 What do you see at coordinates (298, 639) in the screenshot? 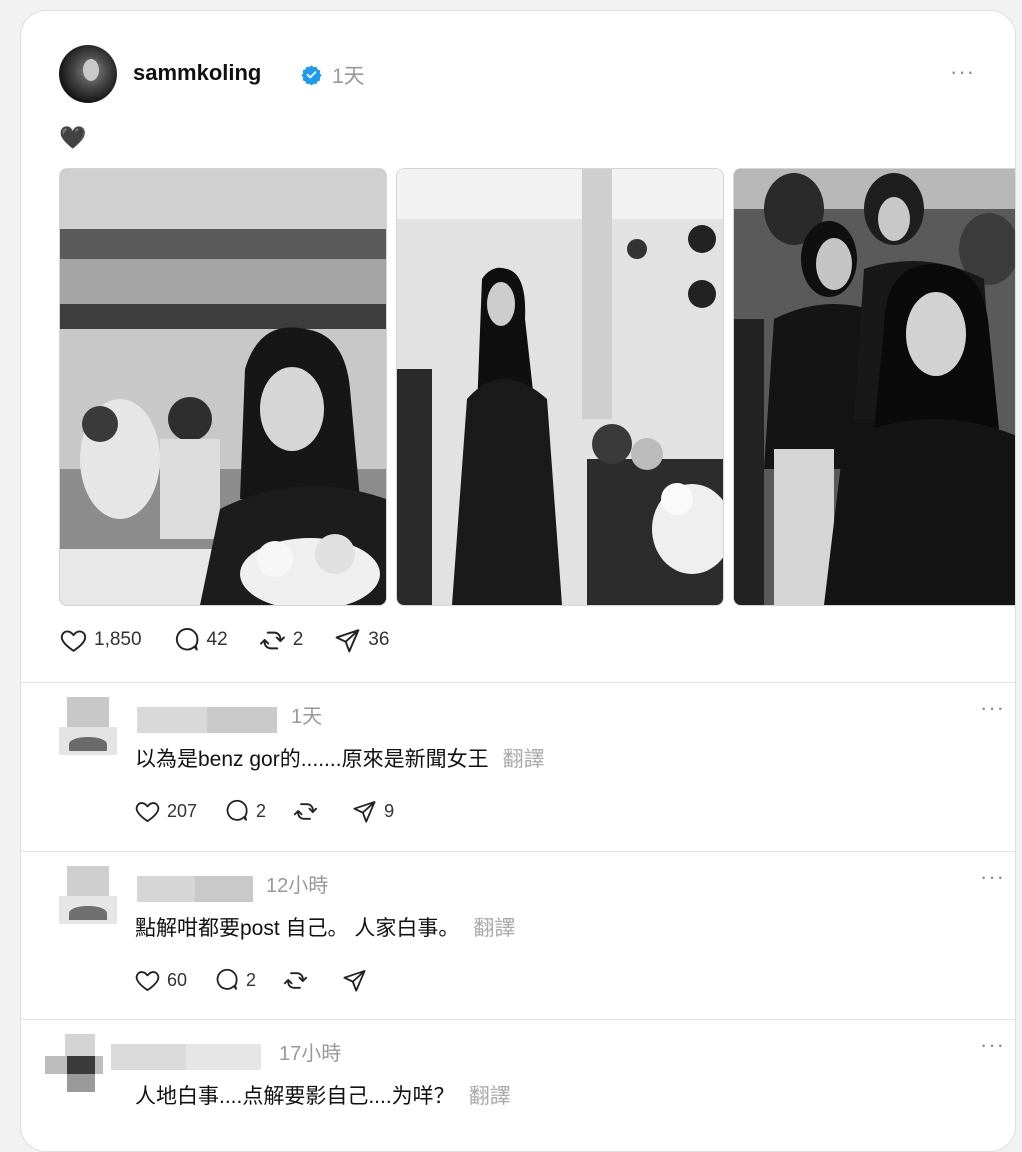
I see `repost-count: 2` at bounding box center [298, 639].